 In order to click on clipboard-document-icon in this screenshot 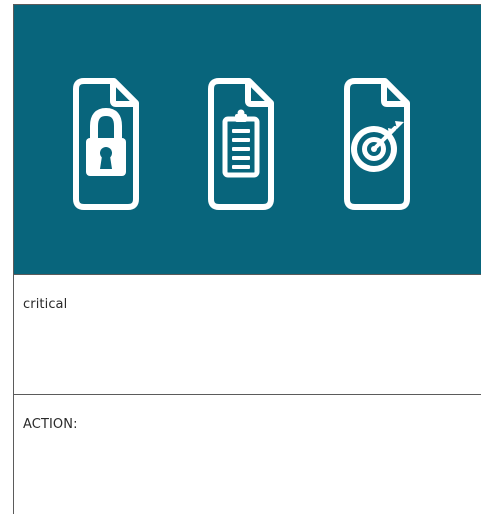, I will do `click(241, 142)`.